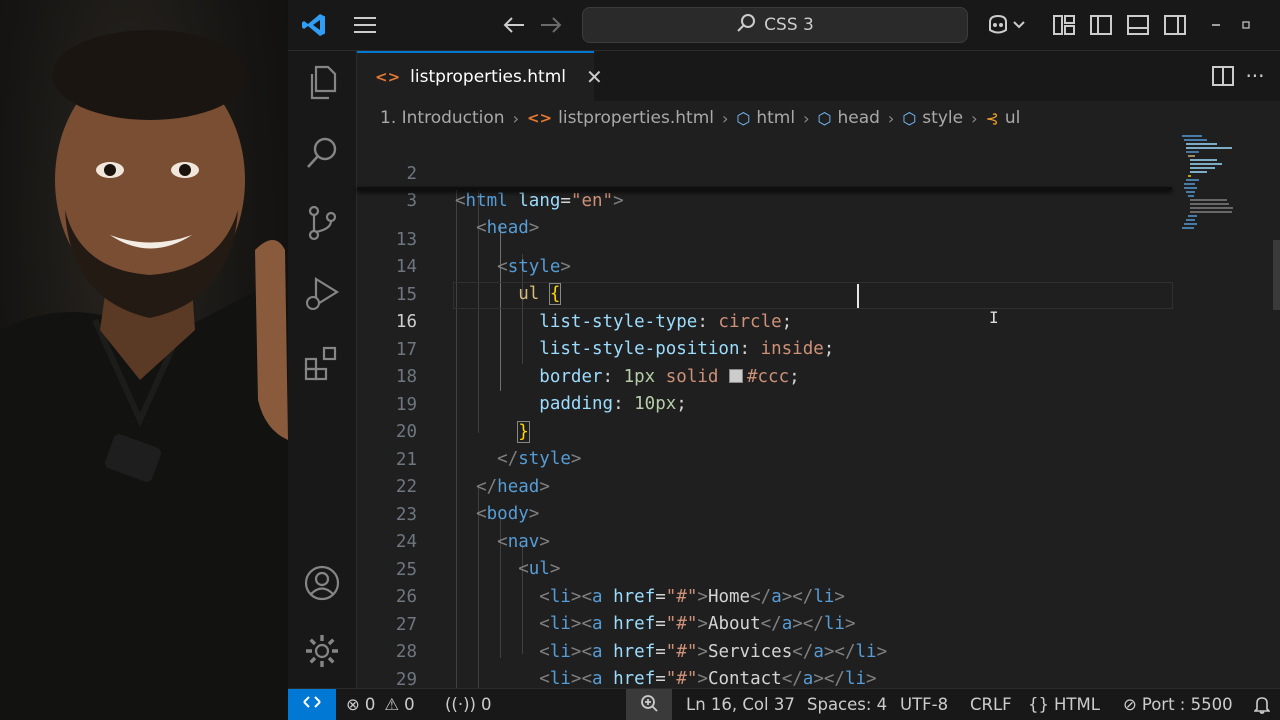 Image resolution: width=1280 pixels, height=720 pixels. What do you see at coordinates (1101, 25) in the screenshot?
I see `toggle-sidebar-icon` at bounding box center [1101, 25].